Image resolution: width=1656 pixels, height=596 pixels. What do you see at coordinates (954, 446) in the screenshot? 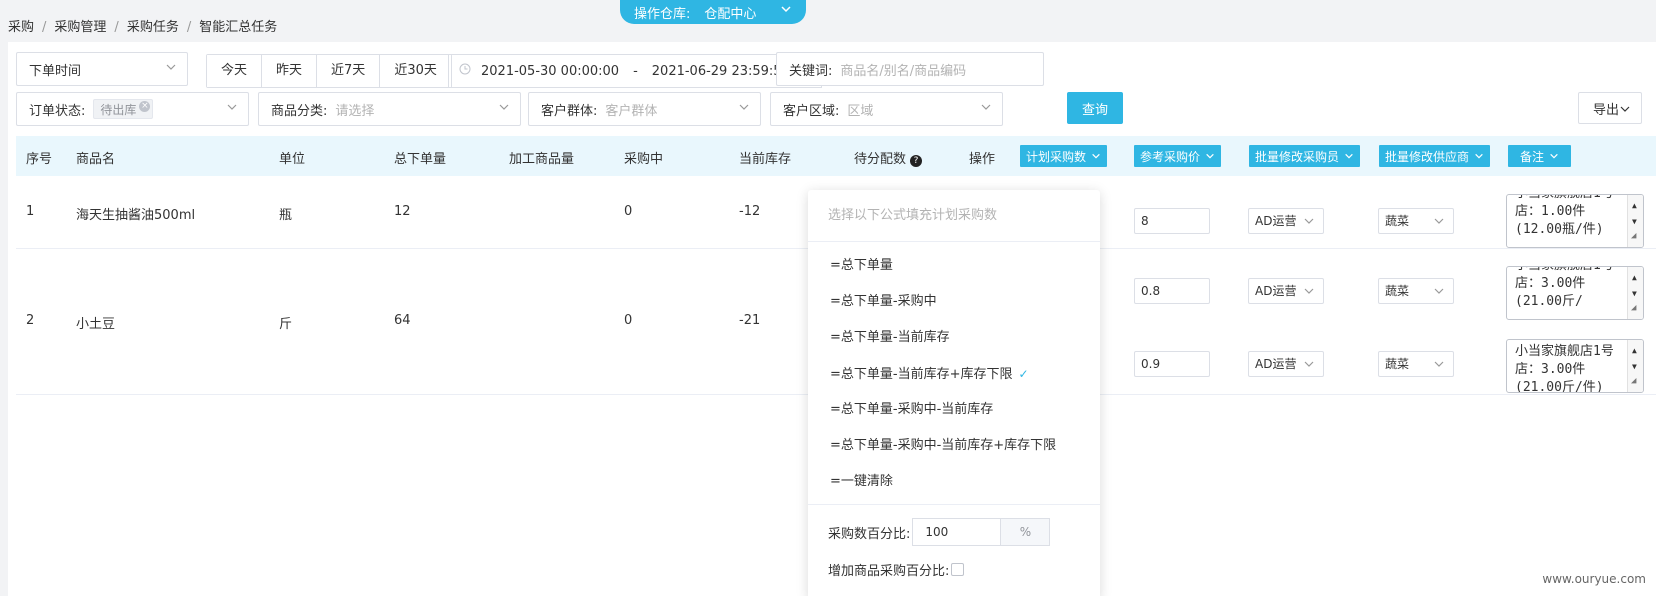
I see `formula-option: =总下单量-采购中-当前库存+库存下限` at bounding box center [954, 446].